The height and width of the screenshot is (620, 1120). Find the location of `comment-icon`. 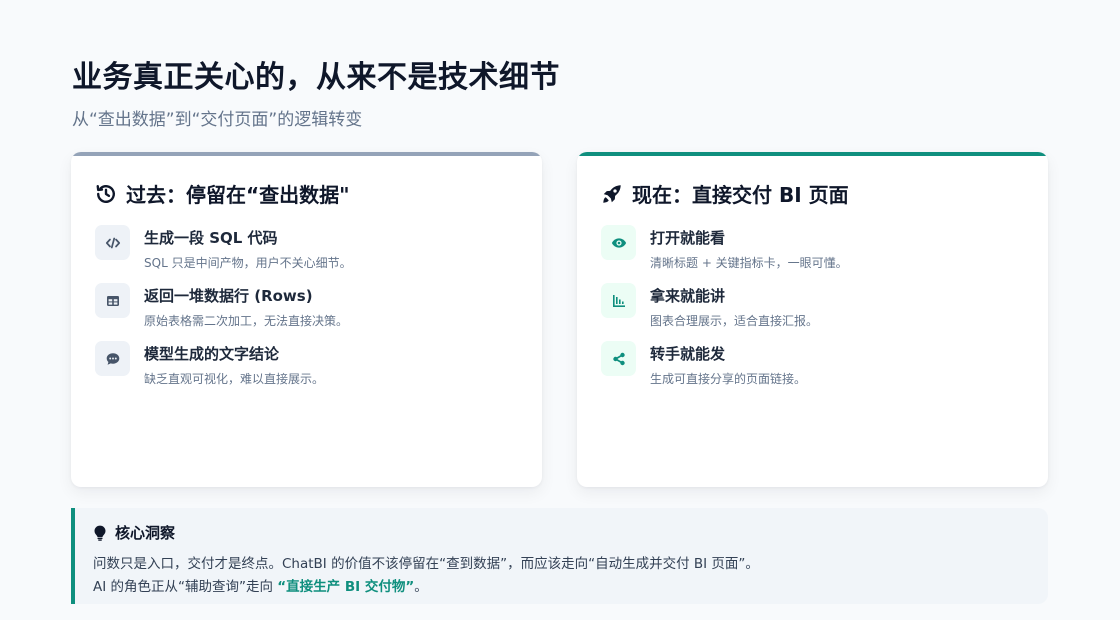

comment-icon is located at coordinates (112, 358).